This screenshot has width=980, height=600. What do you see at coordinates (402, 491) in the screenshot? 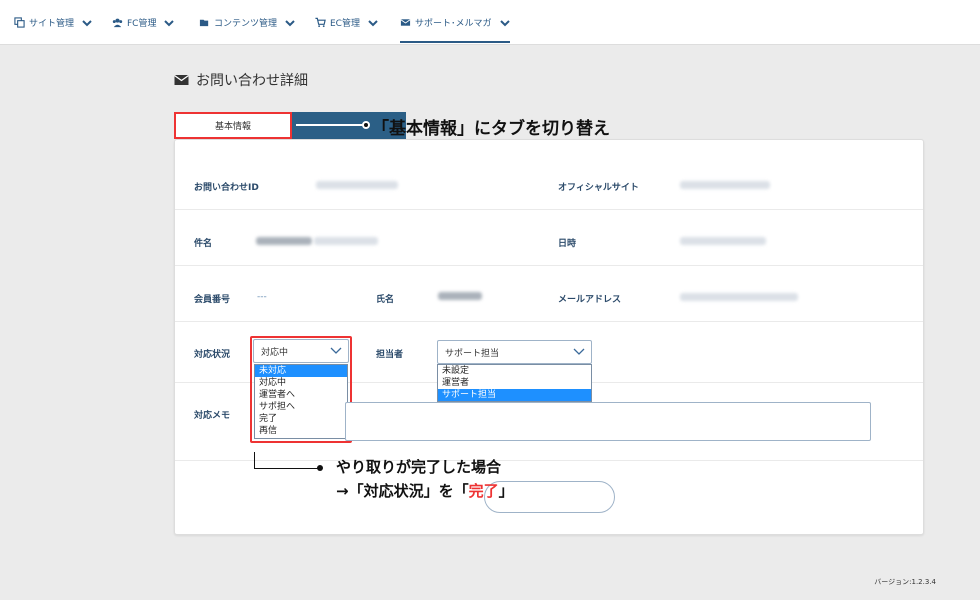
I see `annotation-prefix: →「対応状況」を「` at bounding box center [402, 491].